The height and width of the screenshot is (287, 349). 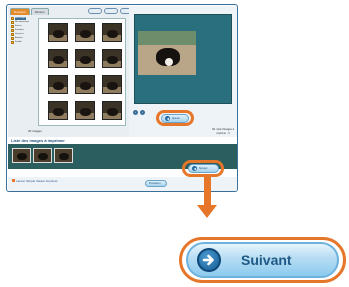 I want to click on previous-button-label: Précédent, so click(x=155, y=183).